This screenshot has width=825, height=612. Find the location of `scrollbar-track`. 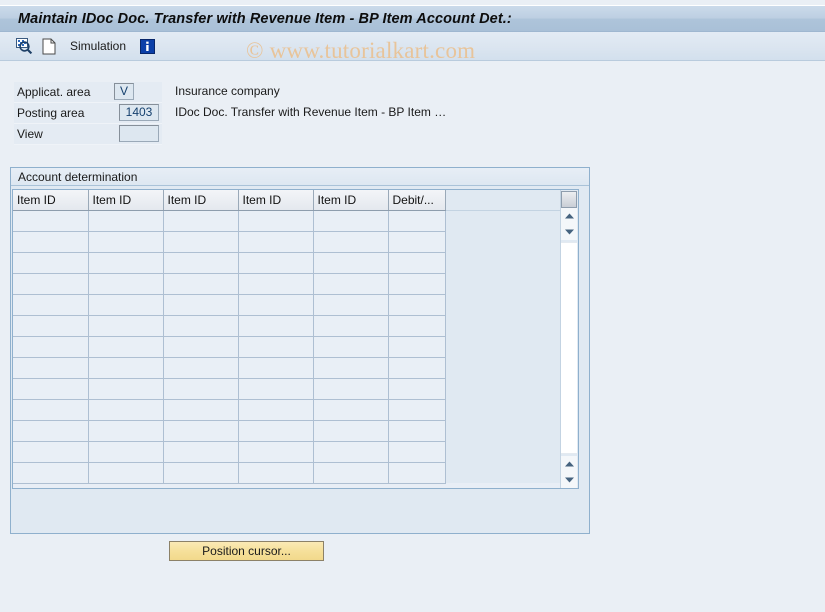

scrollbar-track is located at coordinates (569, 348).